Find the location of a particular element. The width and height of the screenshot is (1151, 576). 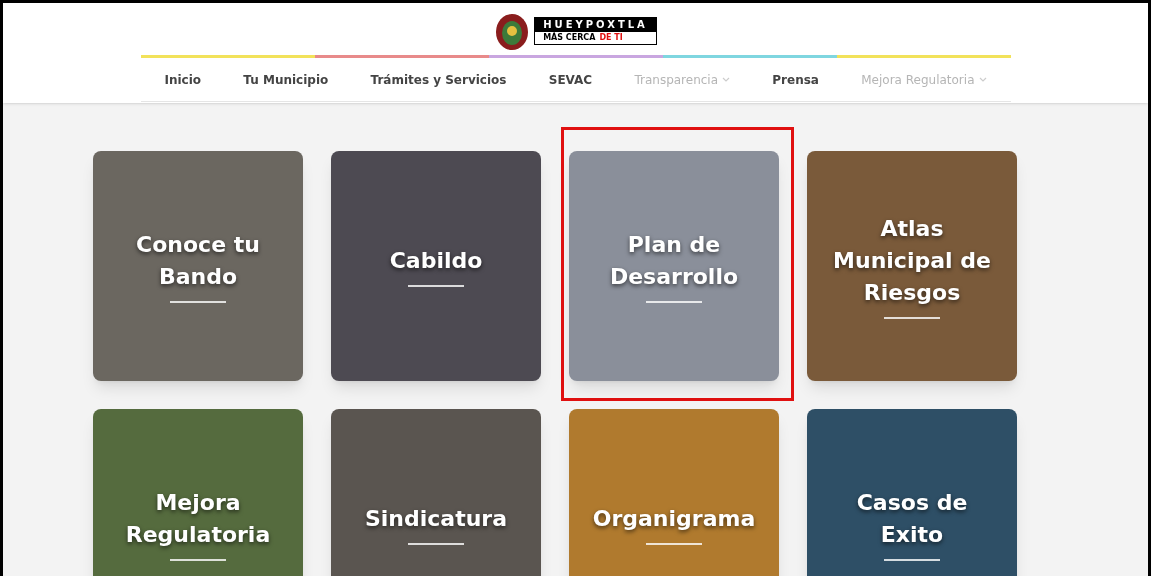

card: Mejora Regulatoria is located at coordinates (198, 492).